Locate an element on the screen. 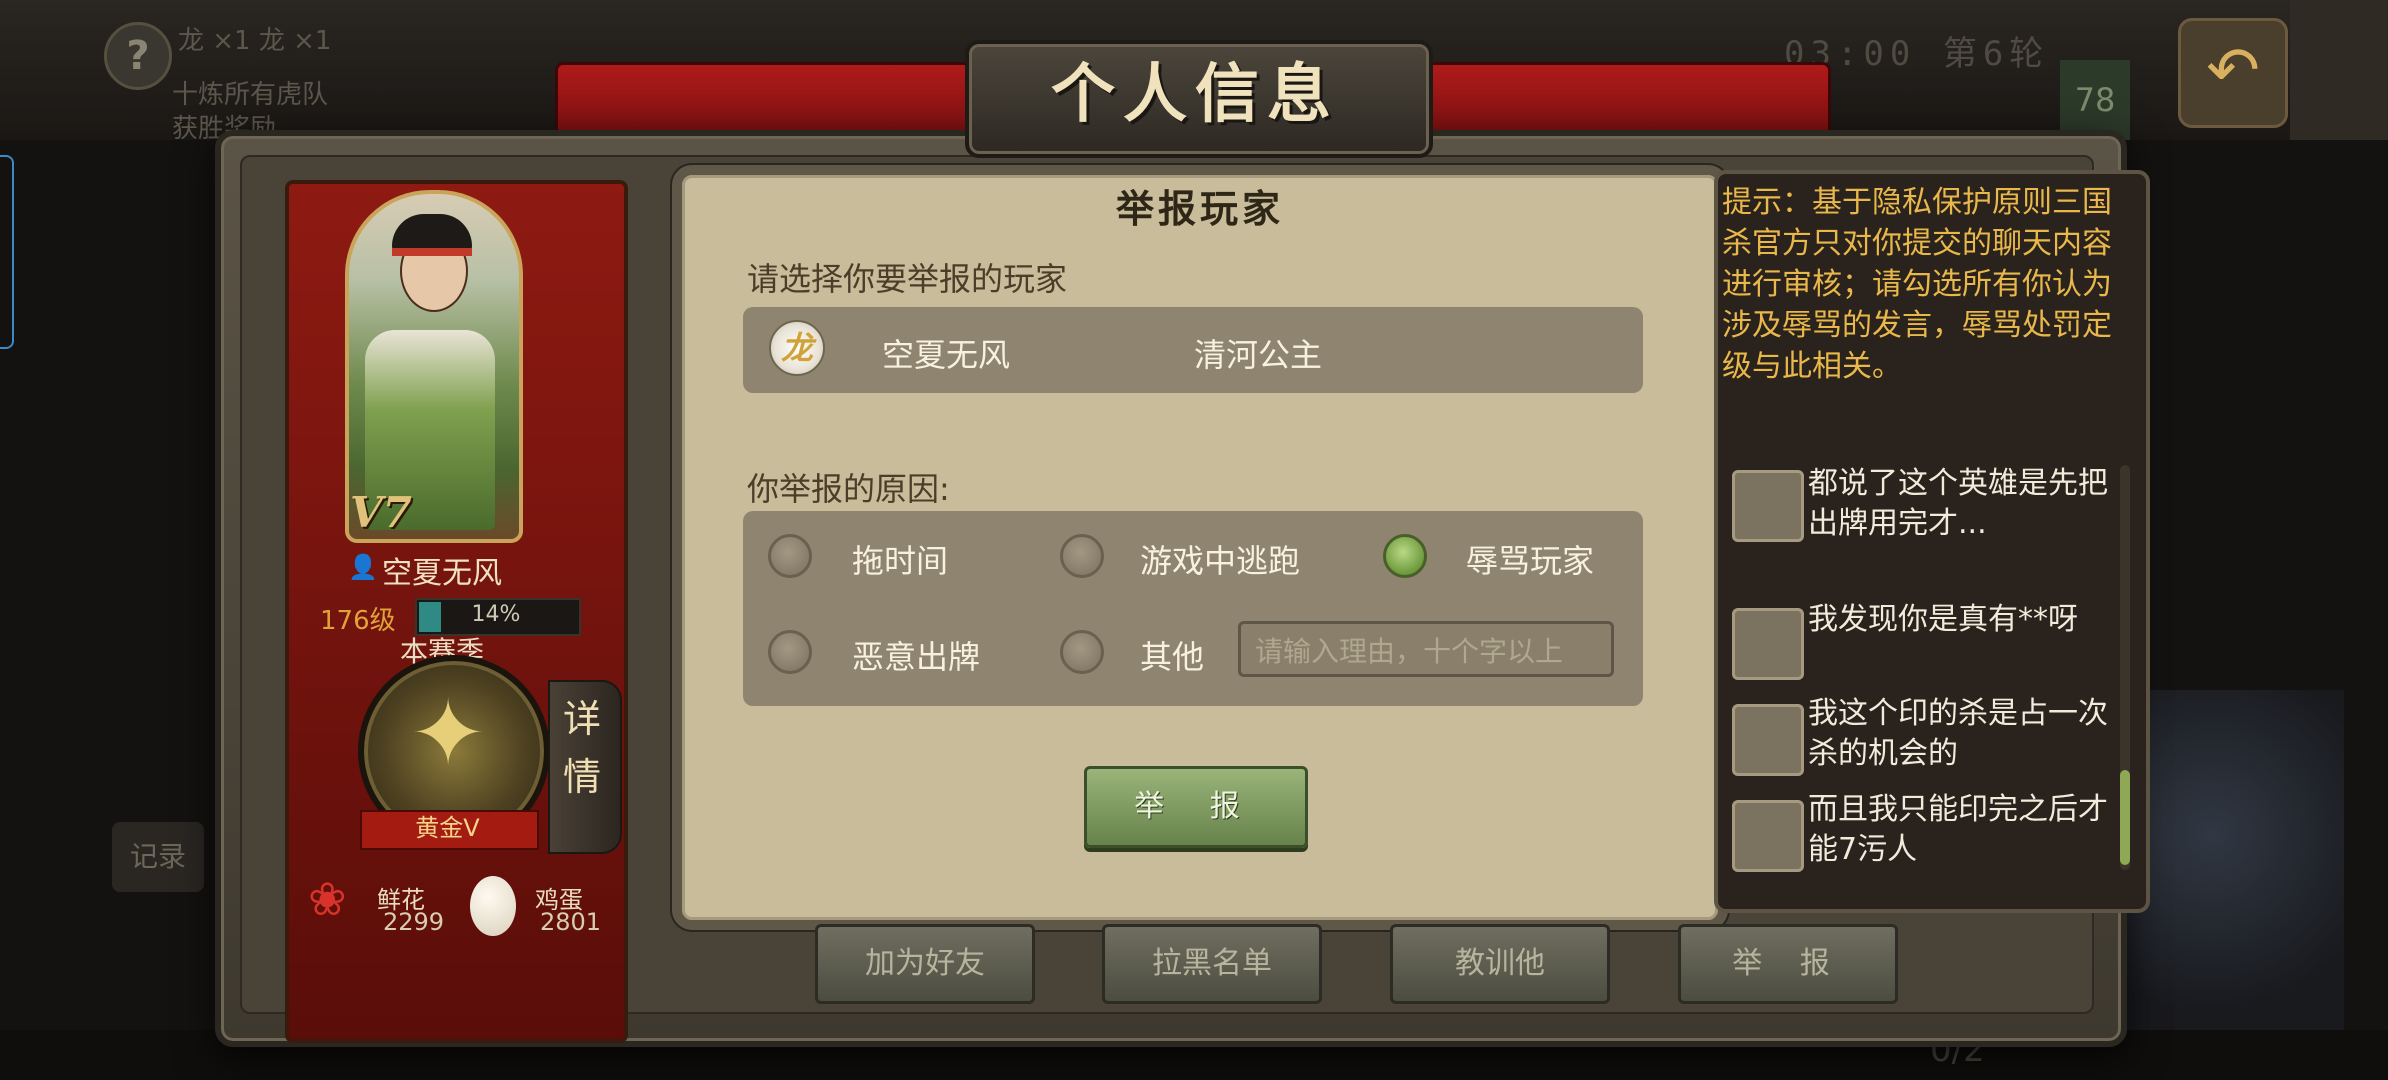 This screenshot has height=1080, width=2388. target-player-character: 清河公主 is located at coordinates (1258, 355).